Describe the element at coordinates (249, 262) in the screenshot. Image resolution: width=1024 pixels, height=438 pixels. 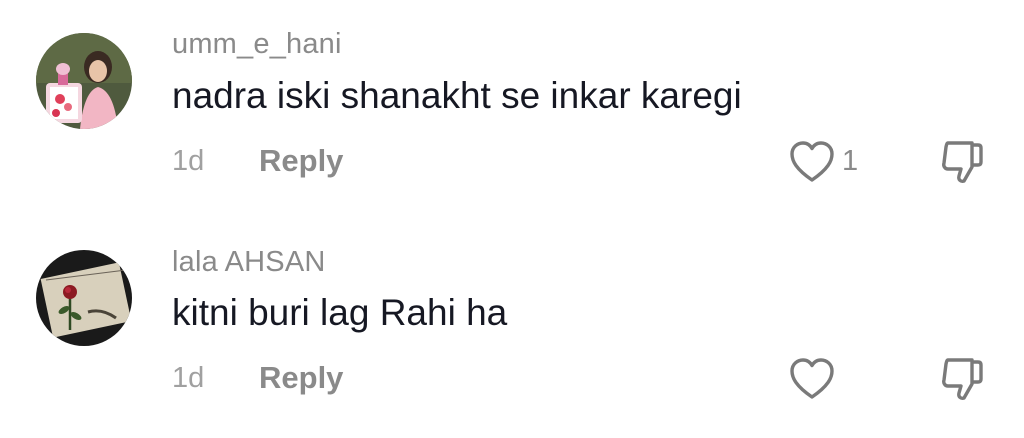
I see `comment-username: lala AHSAN` at that location.